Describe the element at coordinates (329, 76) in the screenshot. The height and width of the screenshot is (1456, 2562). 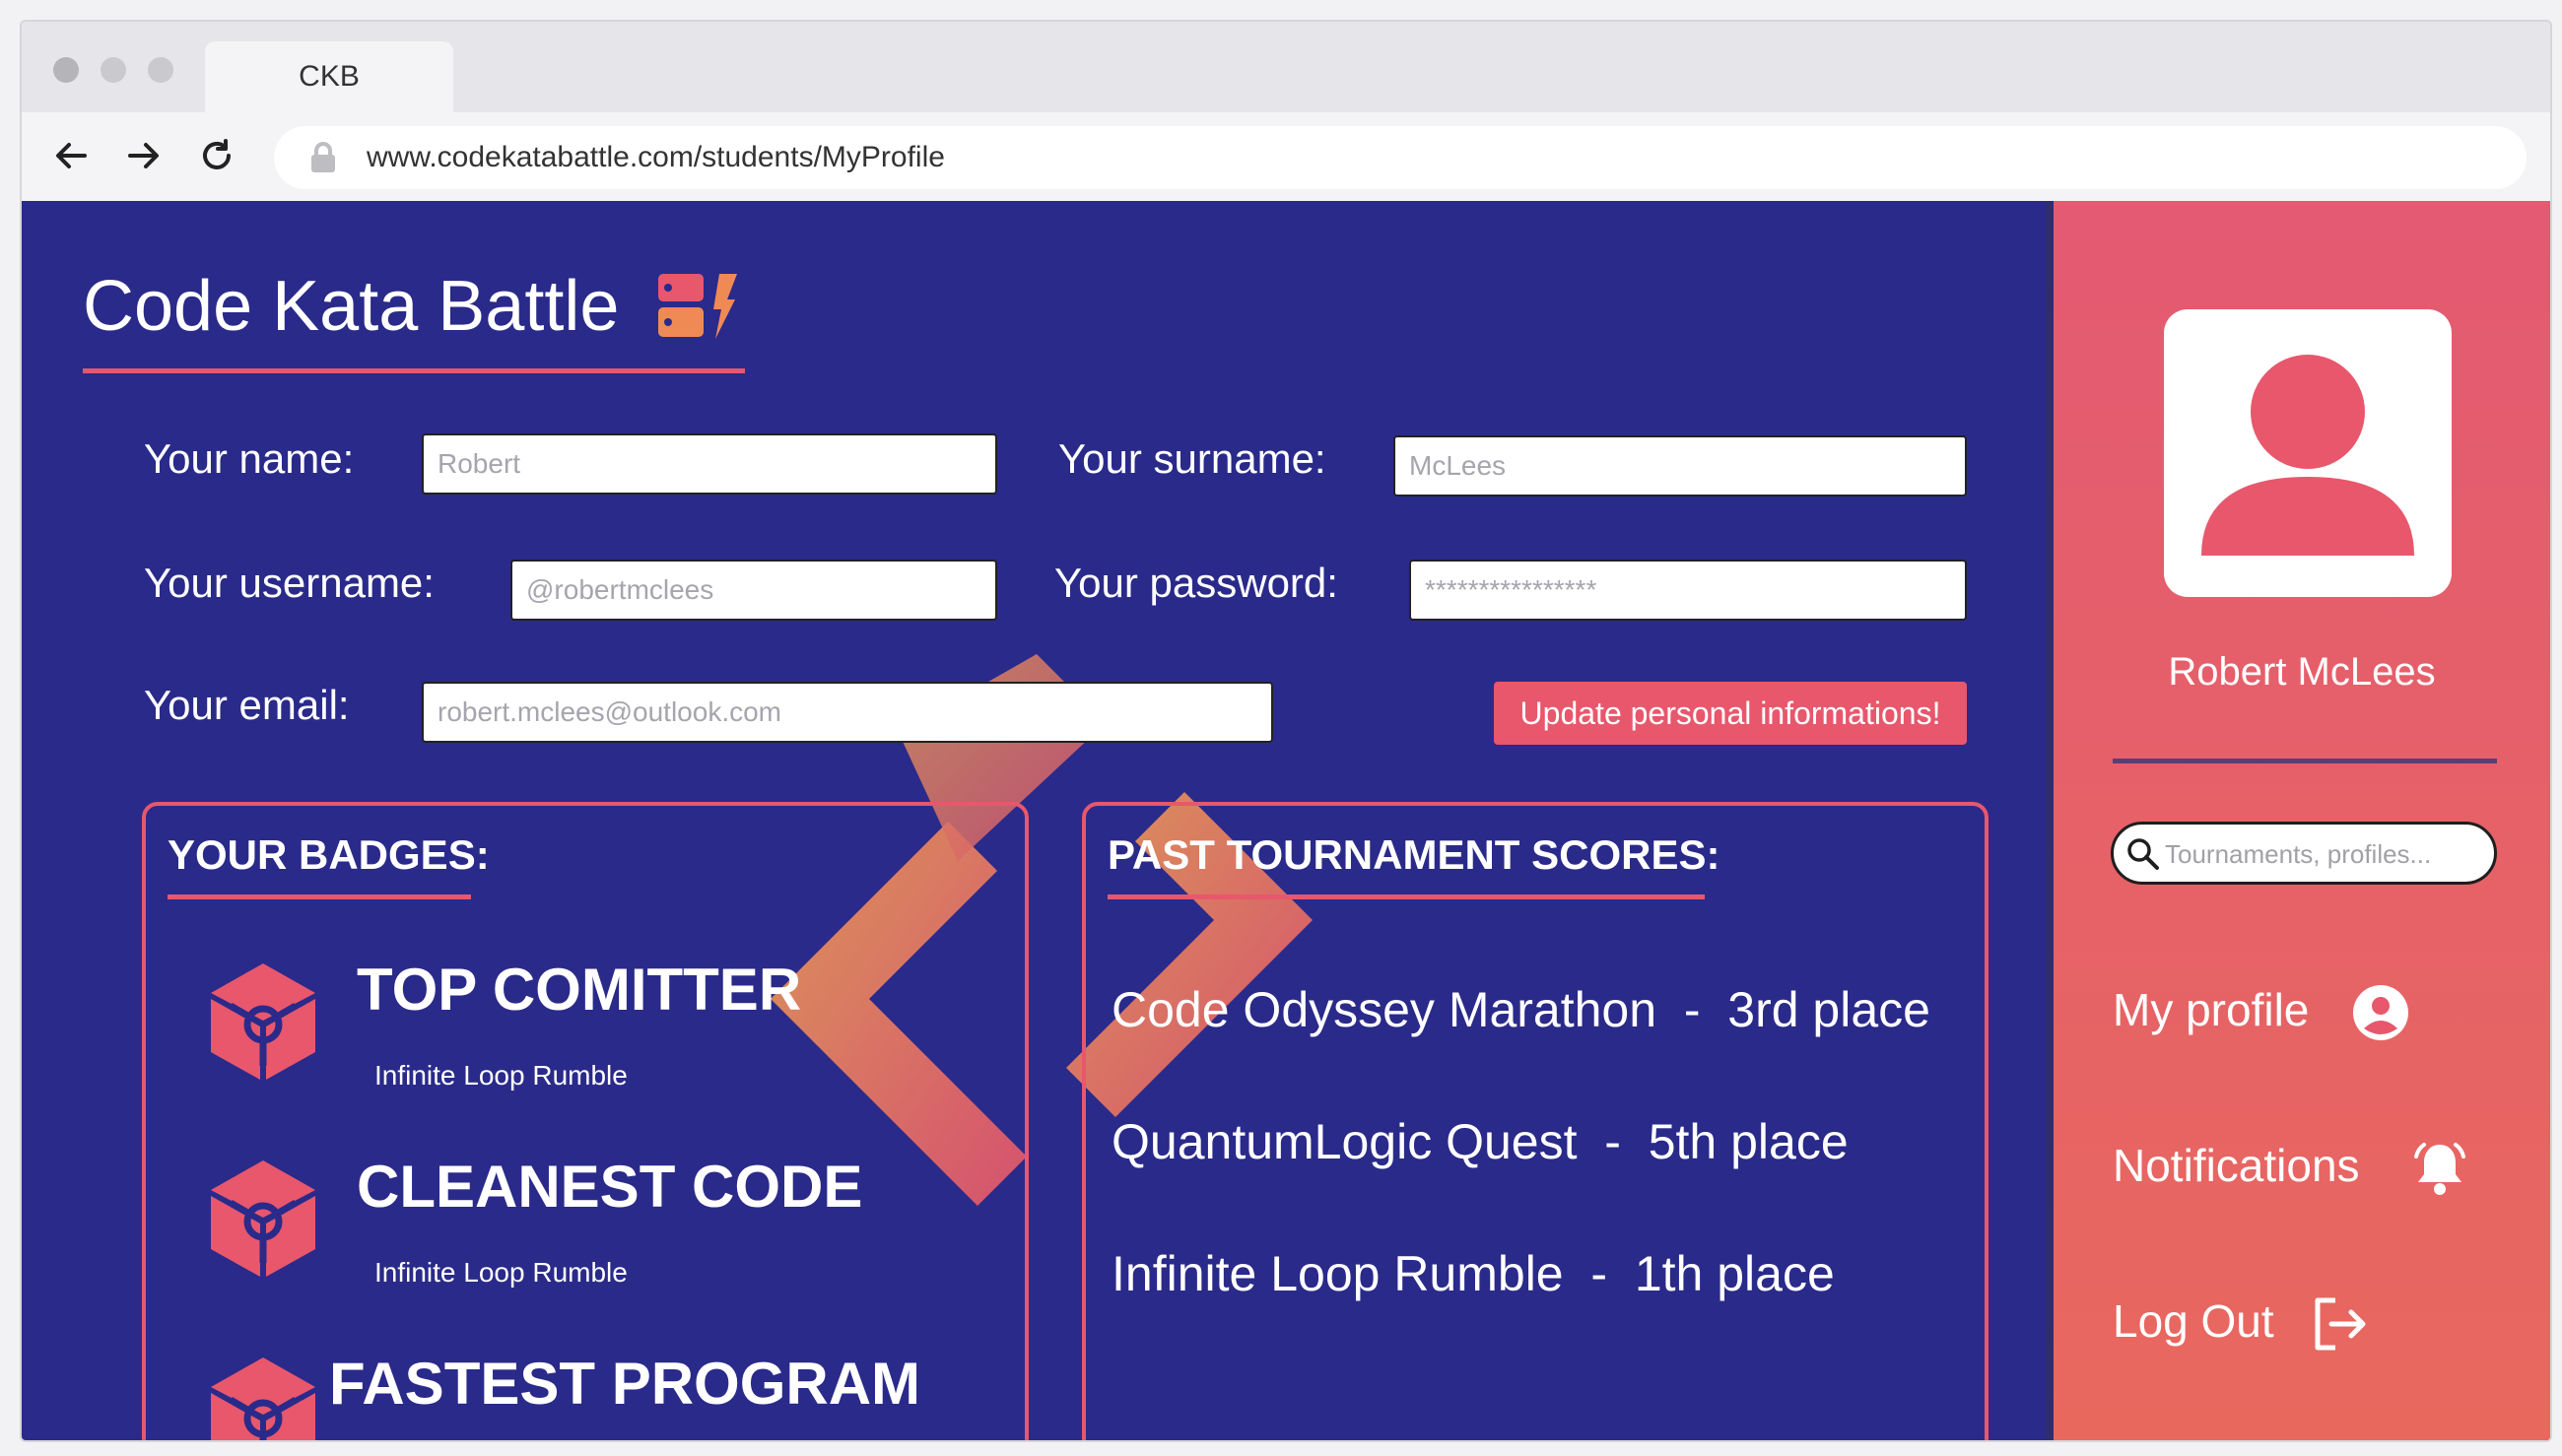
I see `browser-tab: CKB` at that location.